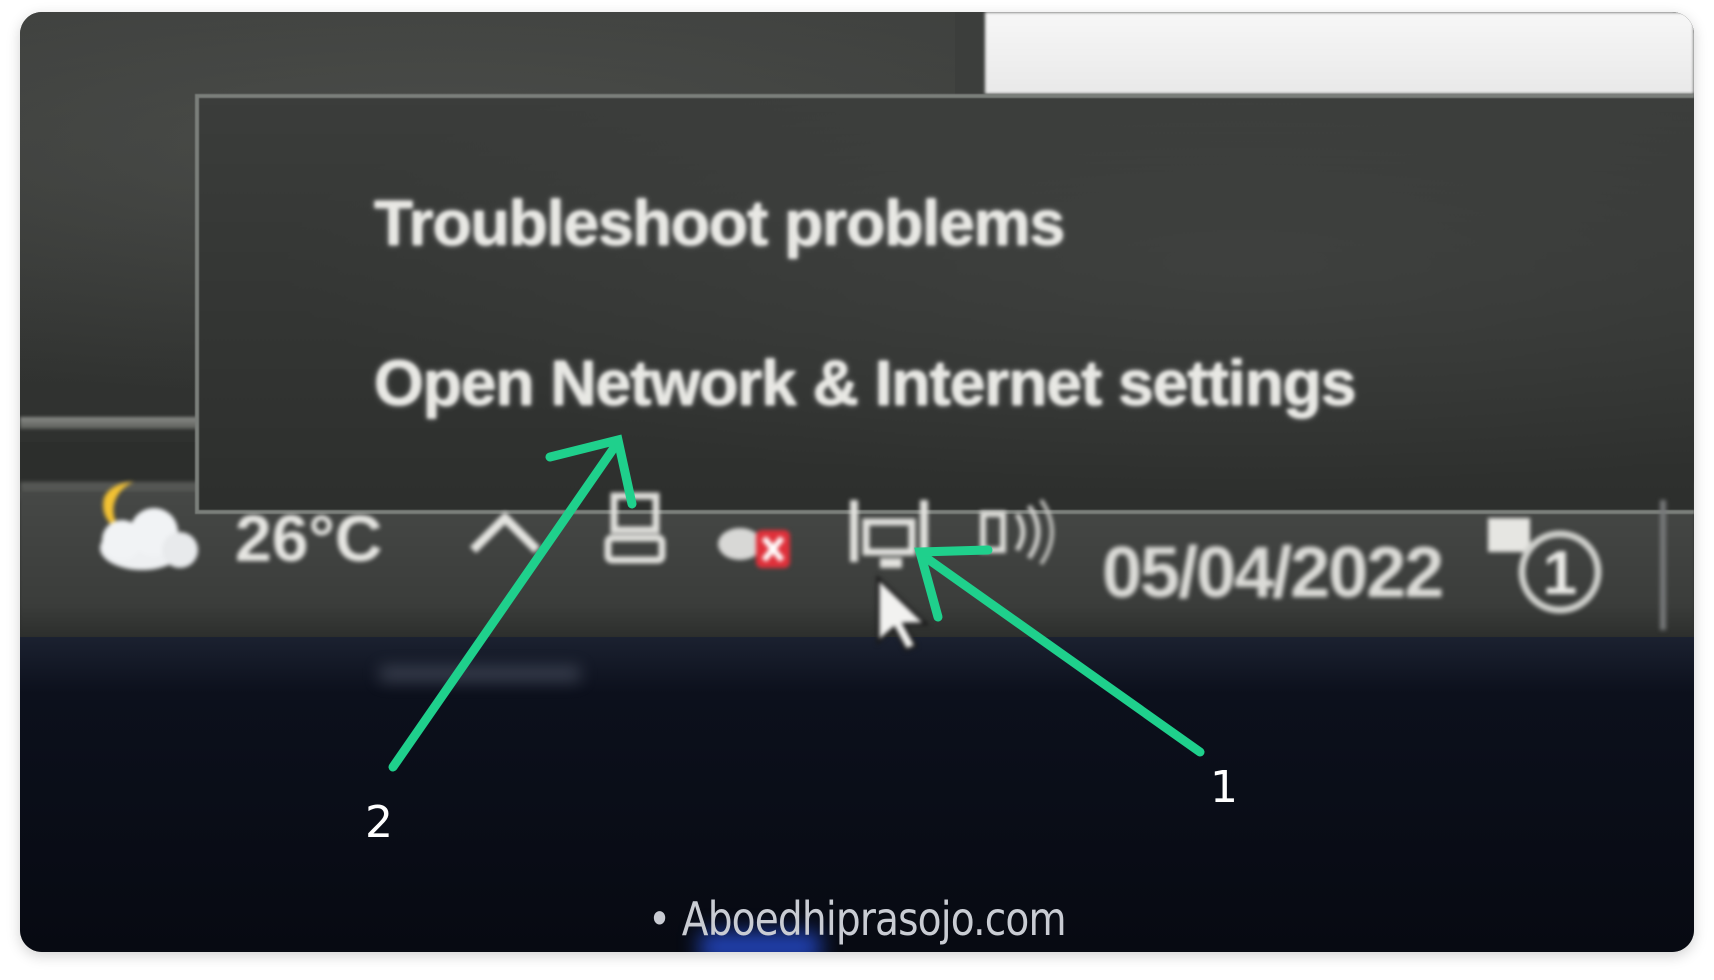 The image size is (1714, 980). What do you see at coordinates (379, 822) in the screenshot?
I see `annotation-label-2: 2` at bounding box center [379, 822].